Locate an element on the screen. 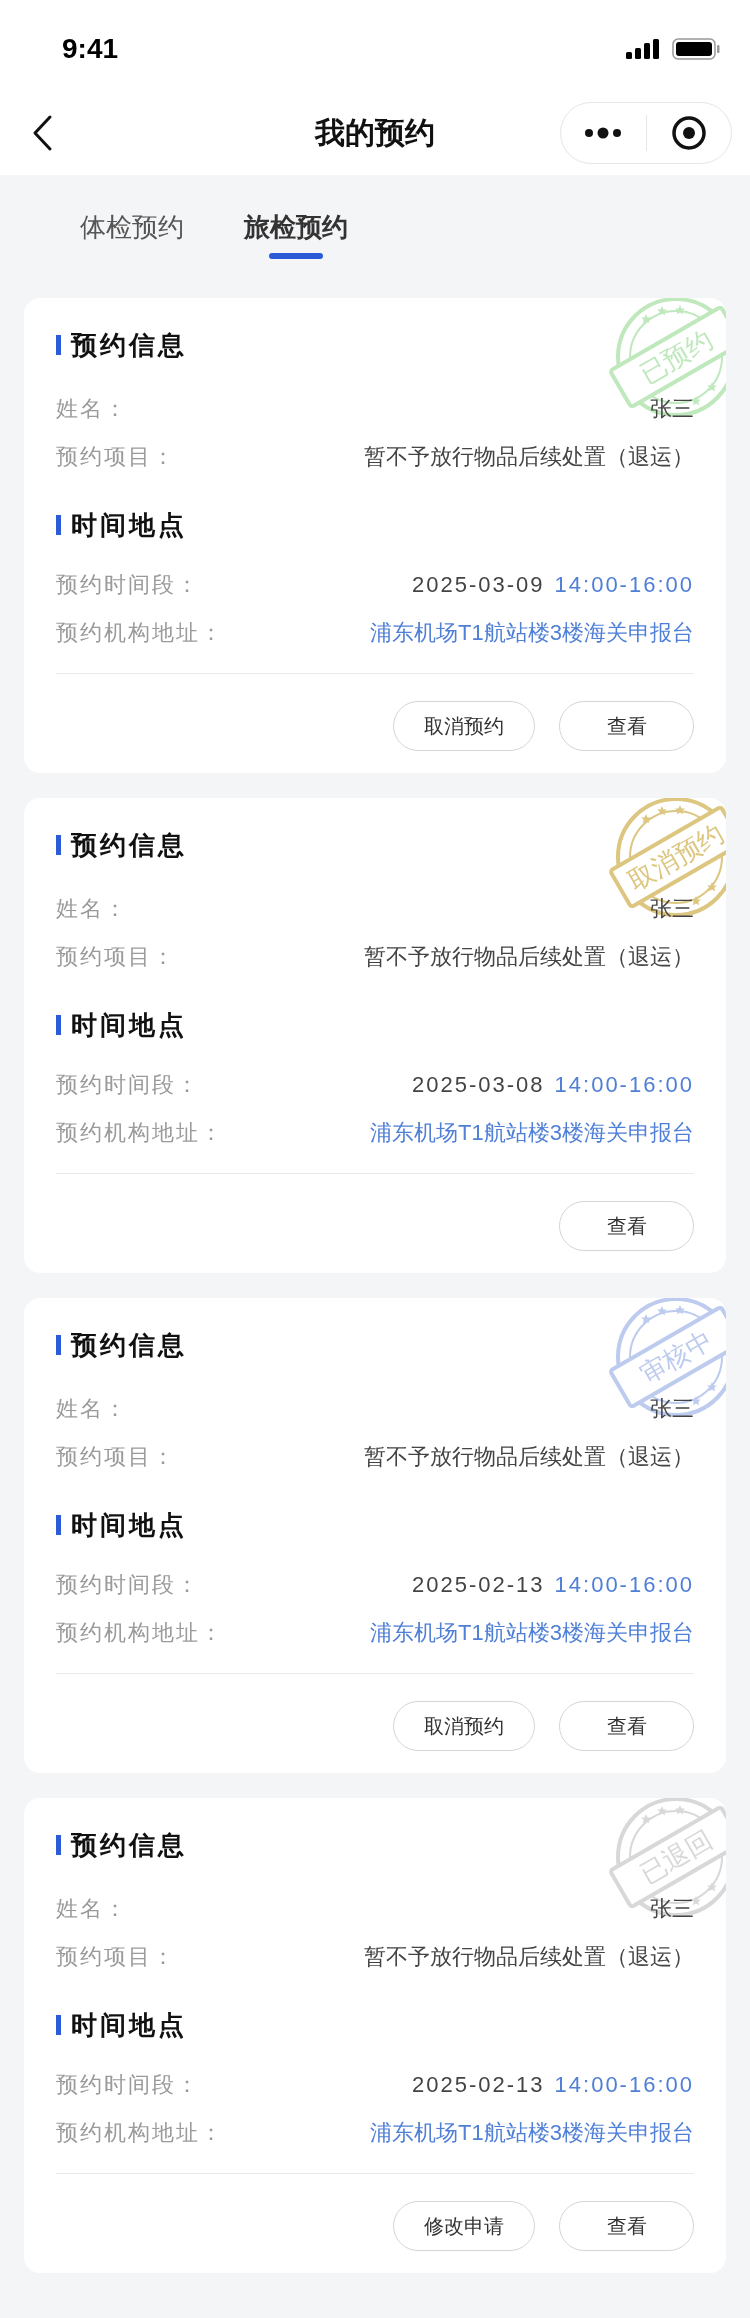 The height and width of the screenshot is (2318, 750). status-time: 9:41 is located at coordinates (90, 49).